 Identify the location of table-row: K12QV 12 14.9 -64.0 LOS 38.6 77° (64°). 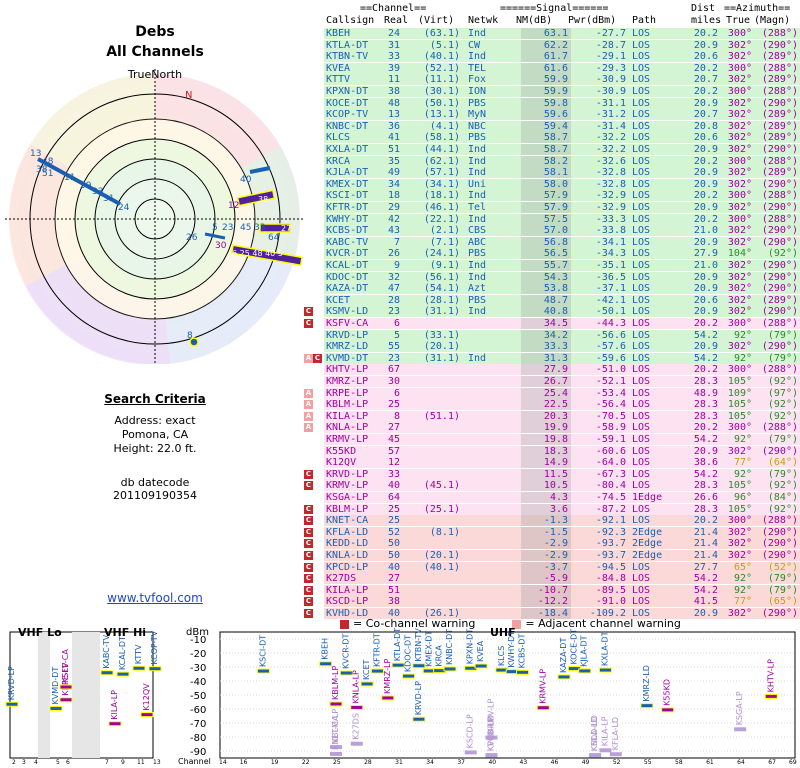
(562, 463).